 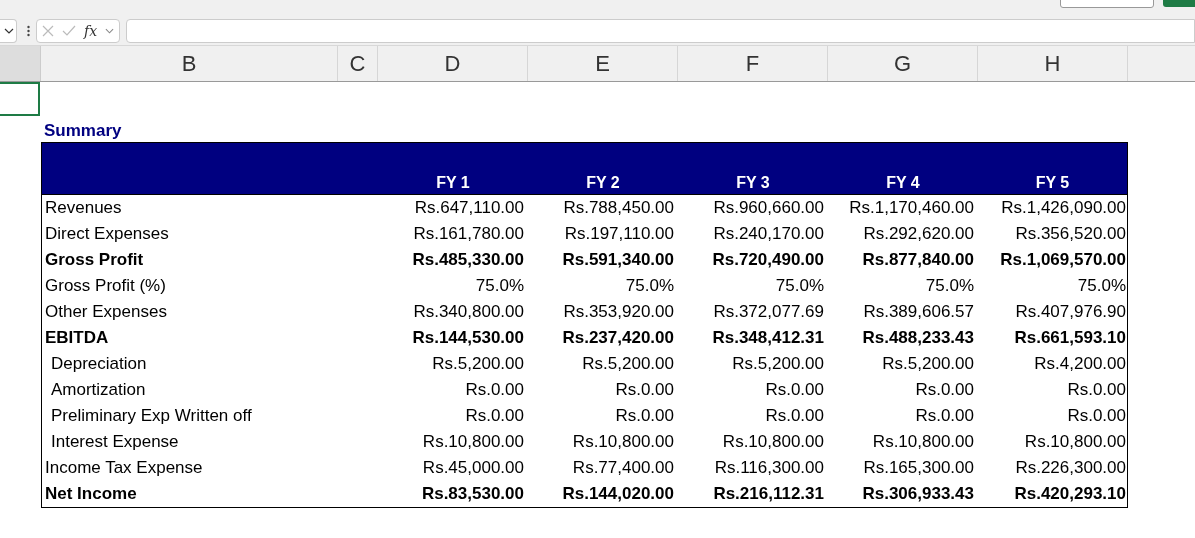 I want to click on row-label: Interest Expense, so click(x=115, y=441).